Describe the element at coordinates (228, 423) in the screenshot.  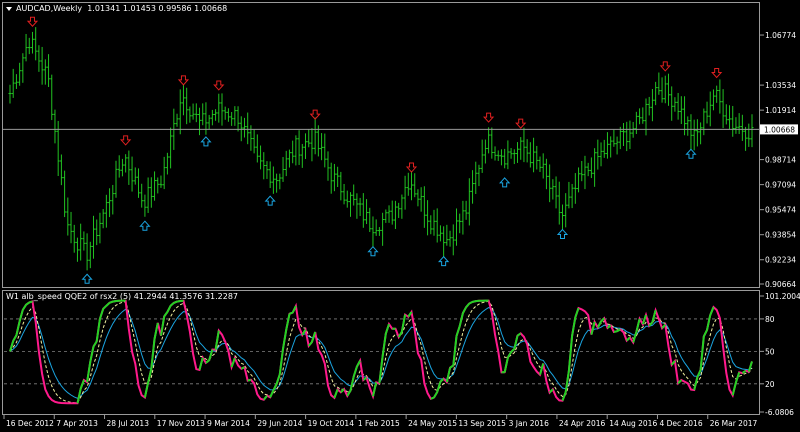
I see `date-tick-label: 9 Mar 2014` at that location.